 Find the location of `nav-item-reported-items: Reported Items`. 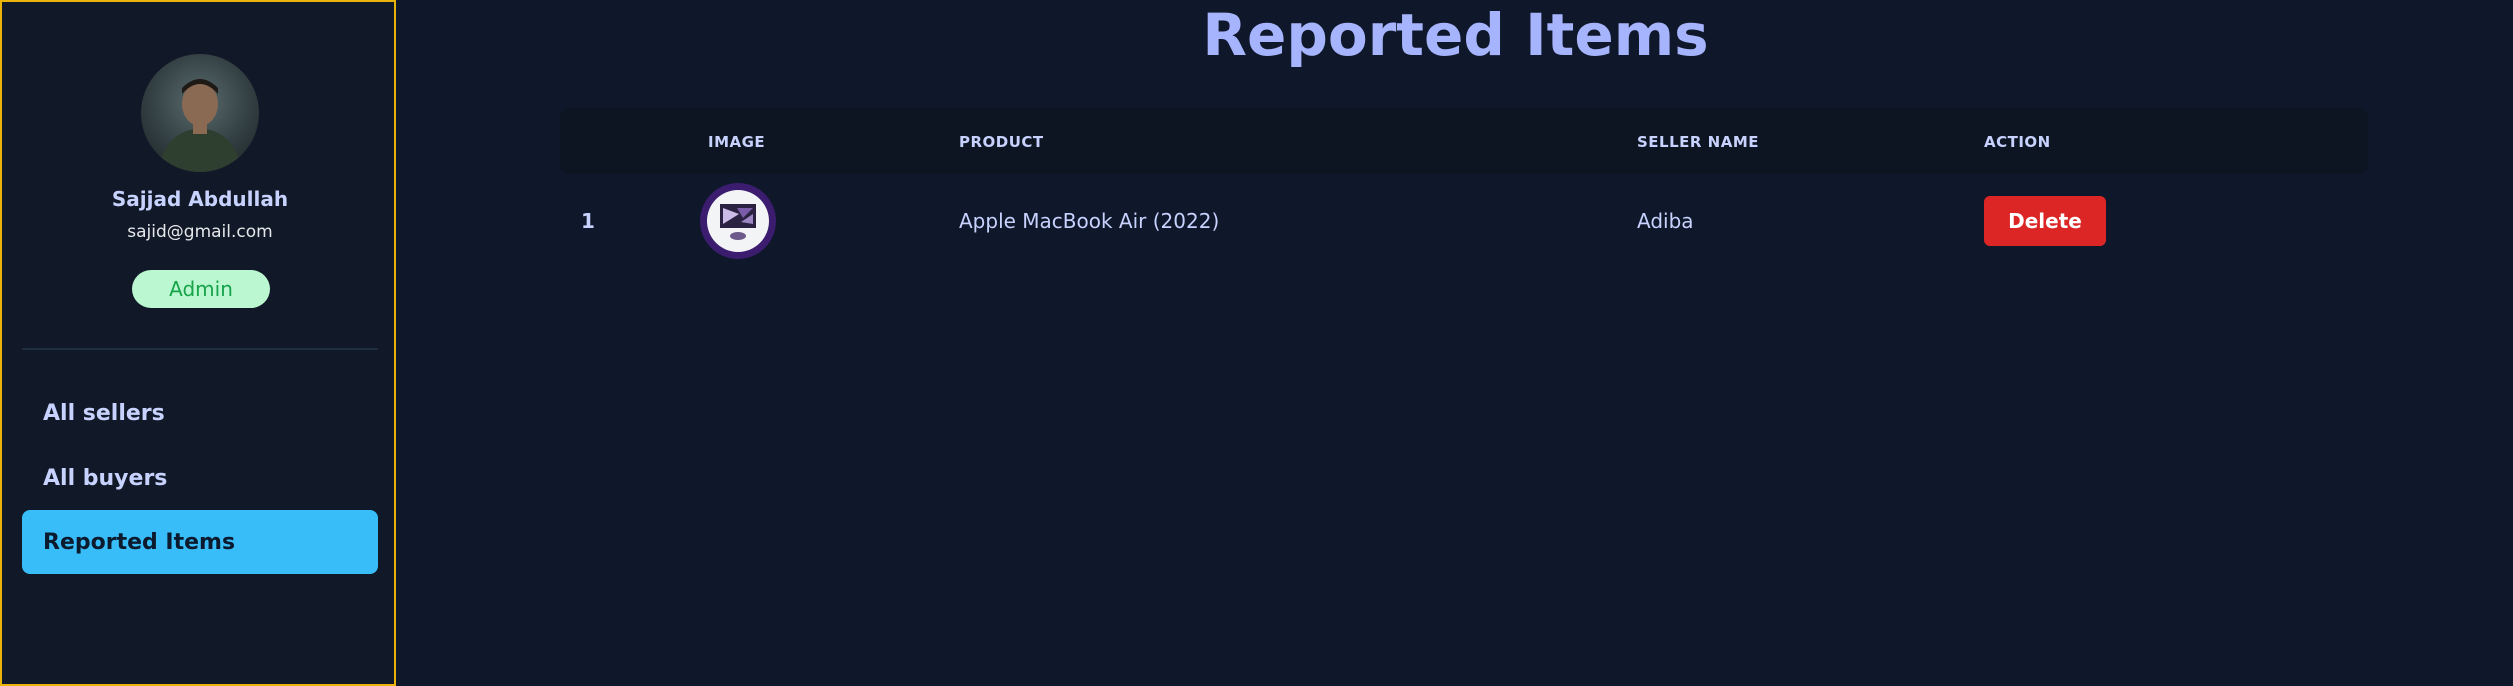

nav-item-reported-items: Reported Items is located at coordinates (200, 542).